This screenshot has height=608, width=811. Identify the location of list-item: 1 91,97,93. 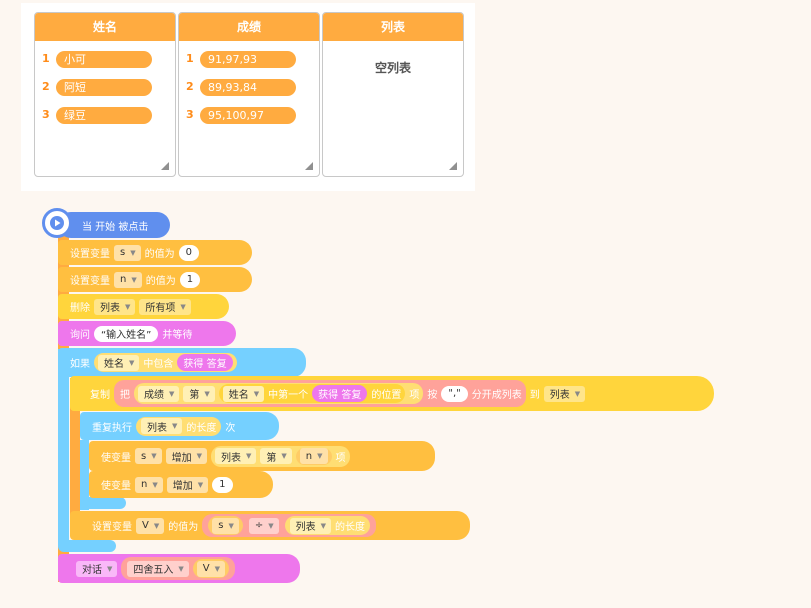
(249, 57).